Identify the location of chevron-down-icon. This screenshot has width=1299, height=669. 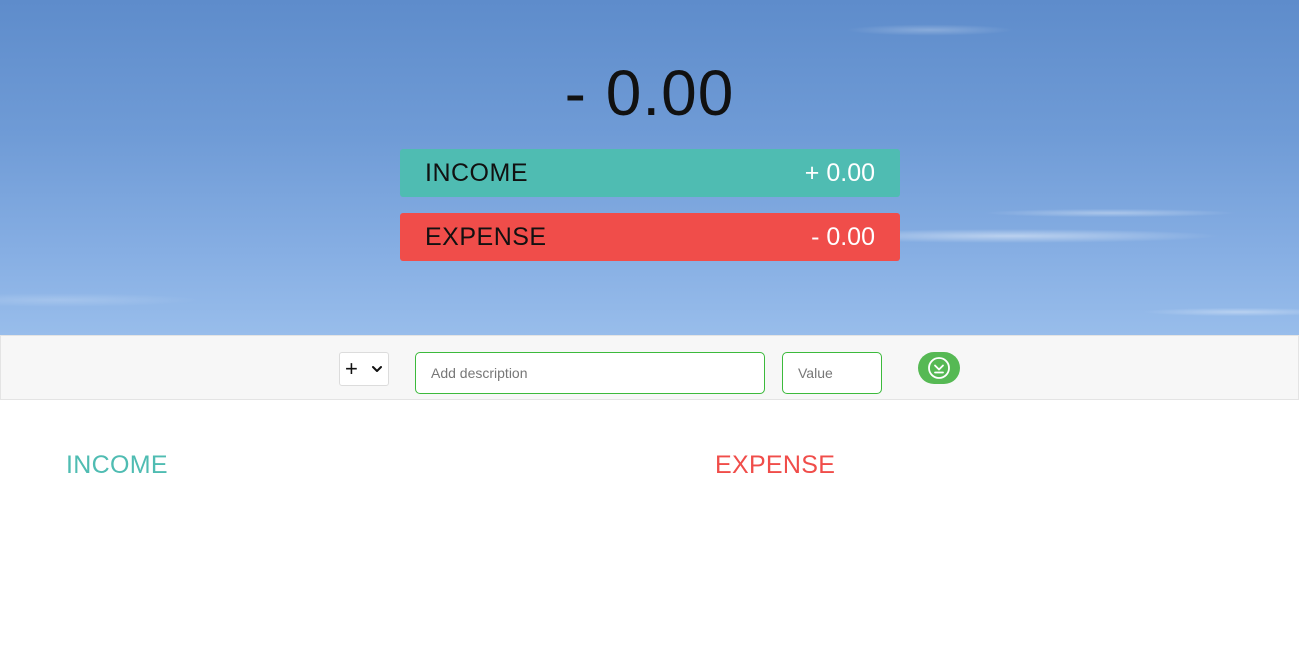
(377, 369).